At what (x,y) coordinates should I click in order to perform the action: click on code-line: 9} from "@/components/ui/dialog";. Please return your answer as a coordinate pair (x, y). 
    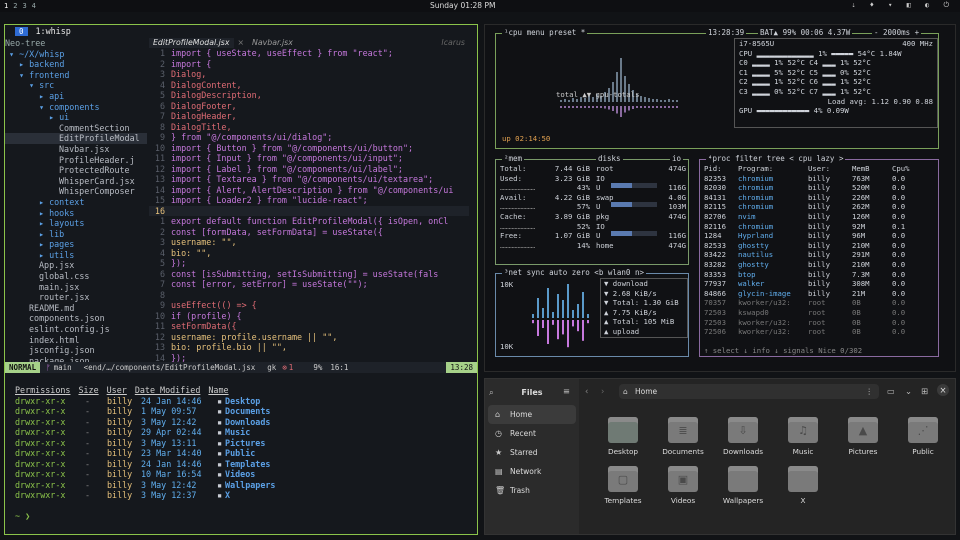
    Looking at the image, I should click on (309, 137).